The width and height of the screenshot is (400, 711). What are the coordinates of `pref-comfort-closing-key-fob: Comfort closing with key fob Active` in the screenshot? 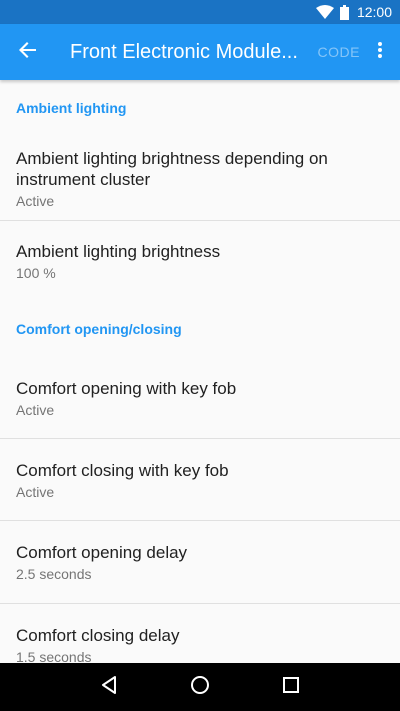 It's located at (200, 480).